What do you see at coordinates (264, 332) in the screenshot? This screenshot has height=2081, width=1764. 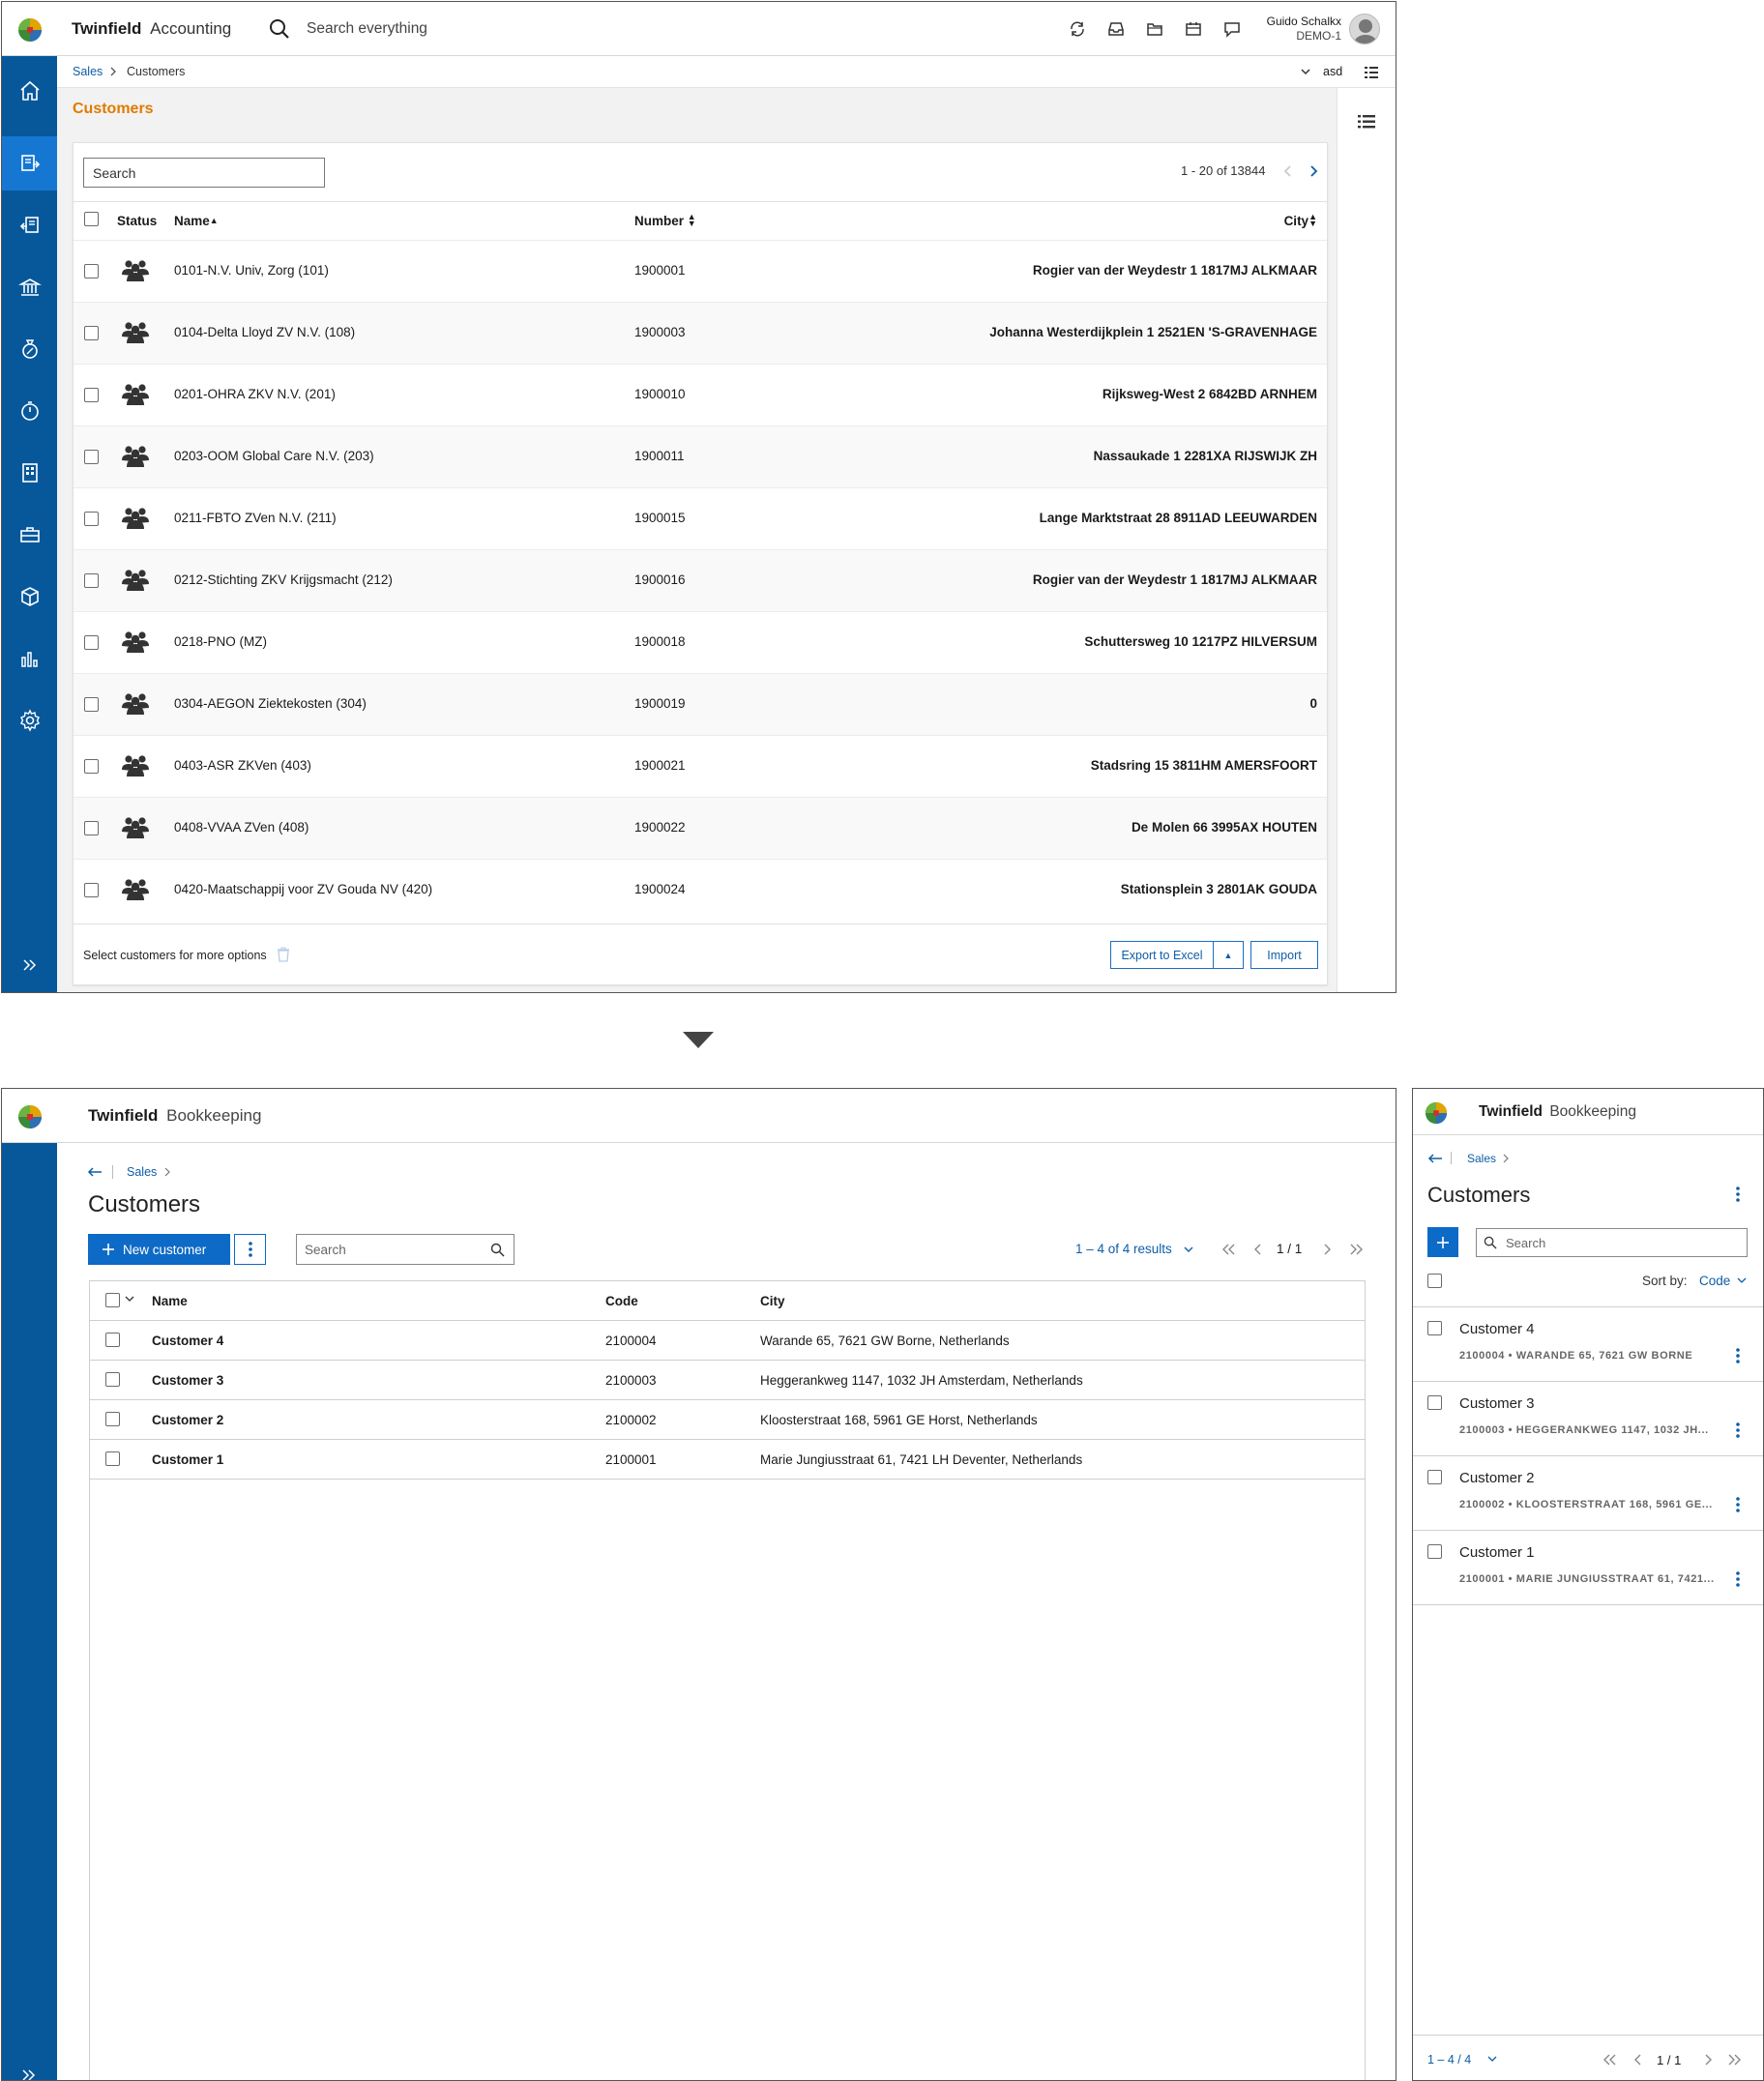 I see `customer-name: 0104-Delta Lloyd ZV N.V. (108)` at bounding box center [264, 332].